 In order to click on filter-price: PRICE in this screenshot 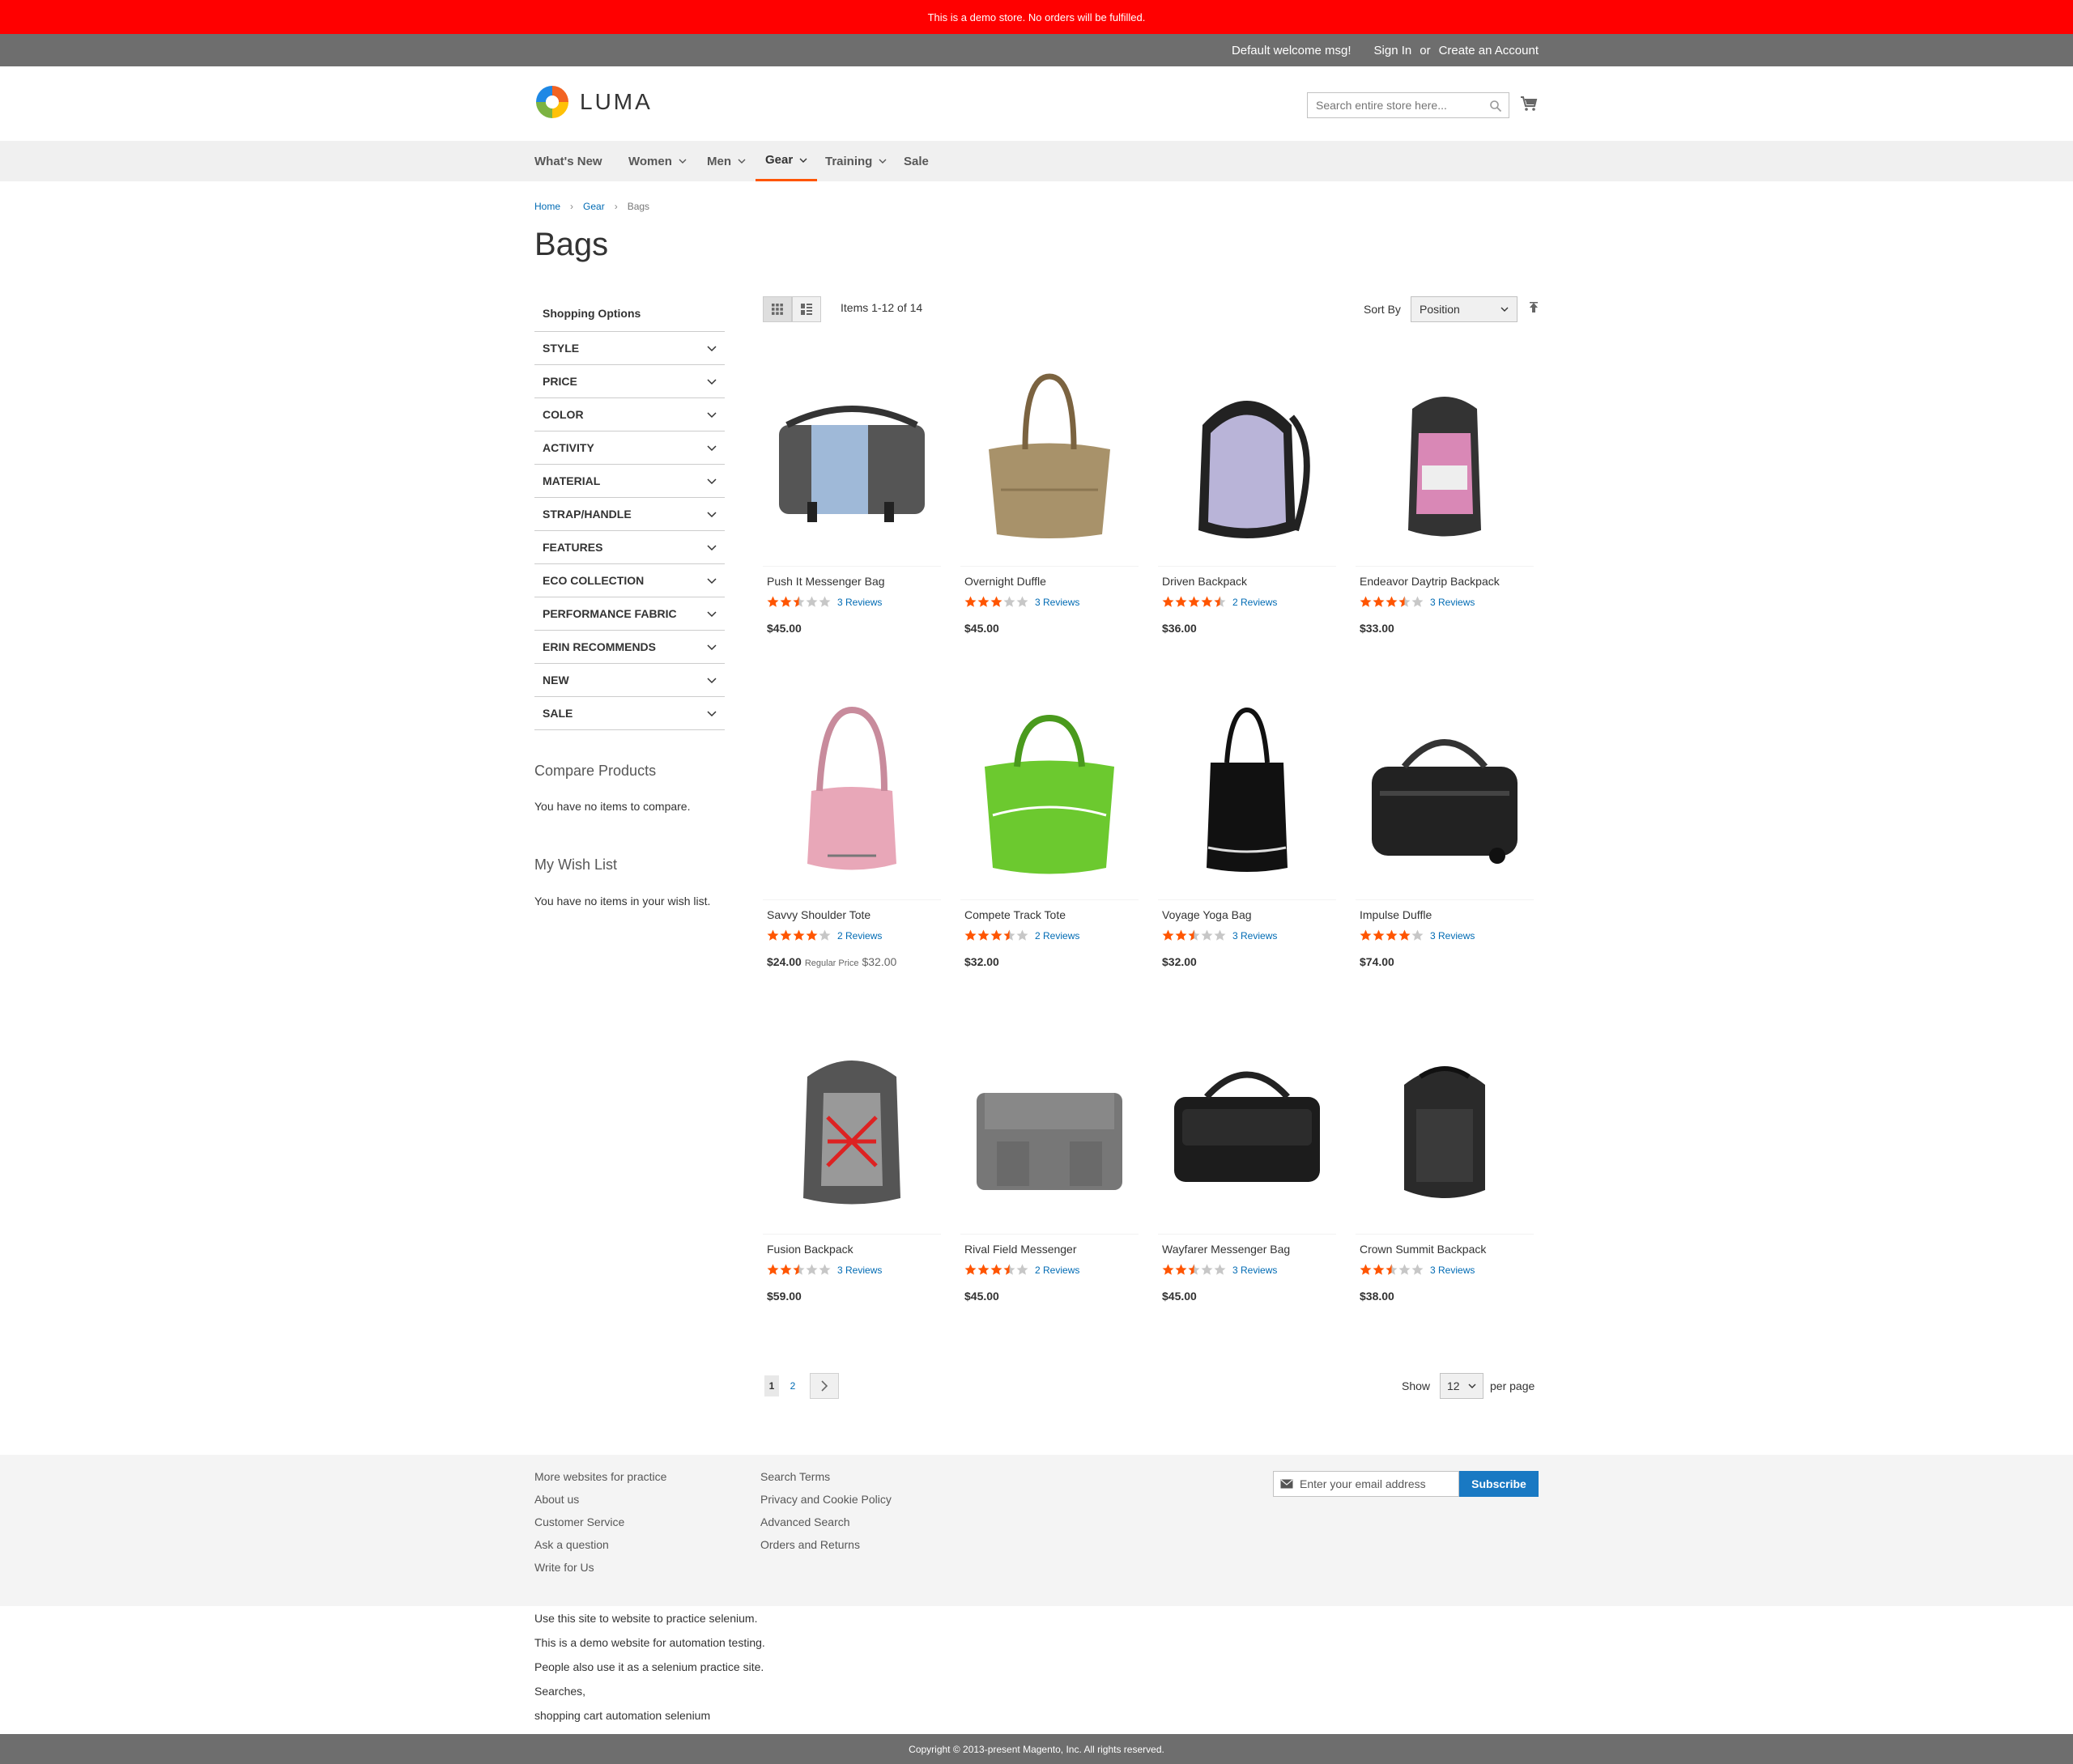, I will do `click(629, 382)`.